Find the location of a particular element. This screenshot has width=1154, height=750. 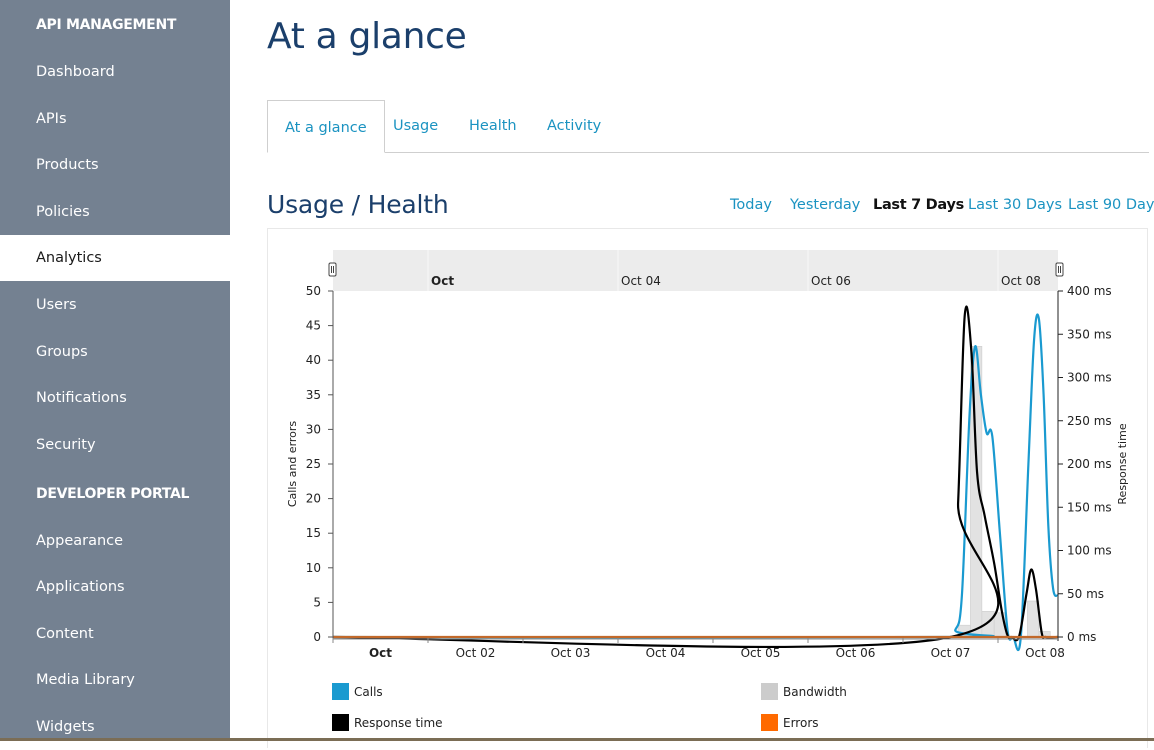

sidebar-item-products: Products is located at coordinates (115, 165).